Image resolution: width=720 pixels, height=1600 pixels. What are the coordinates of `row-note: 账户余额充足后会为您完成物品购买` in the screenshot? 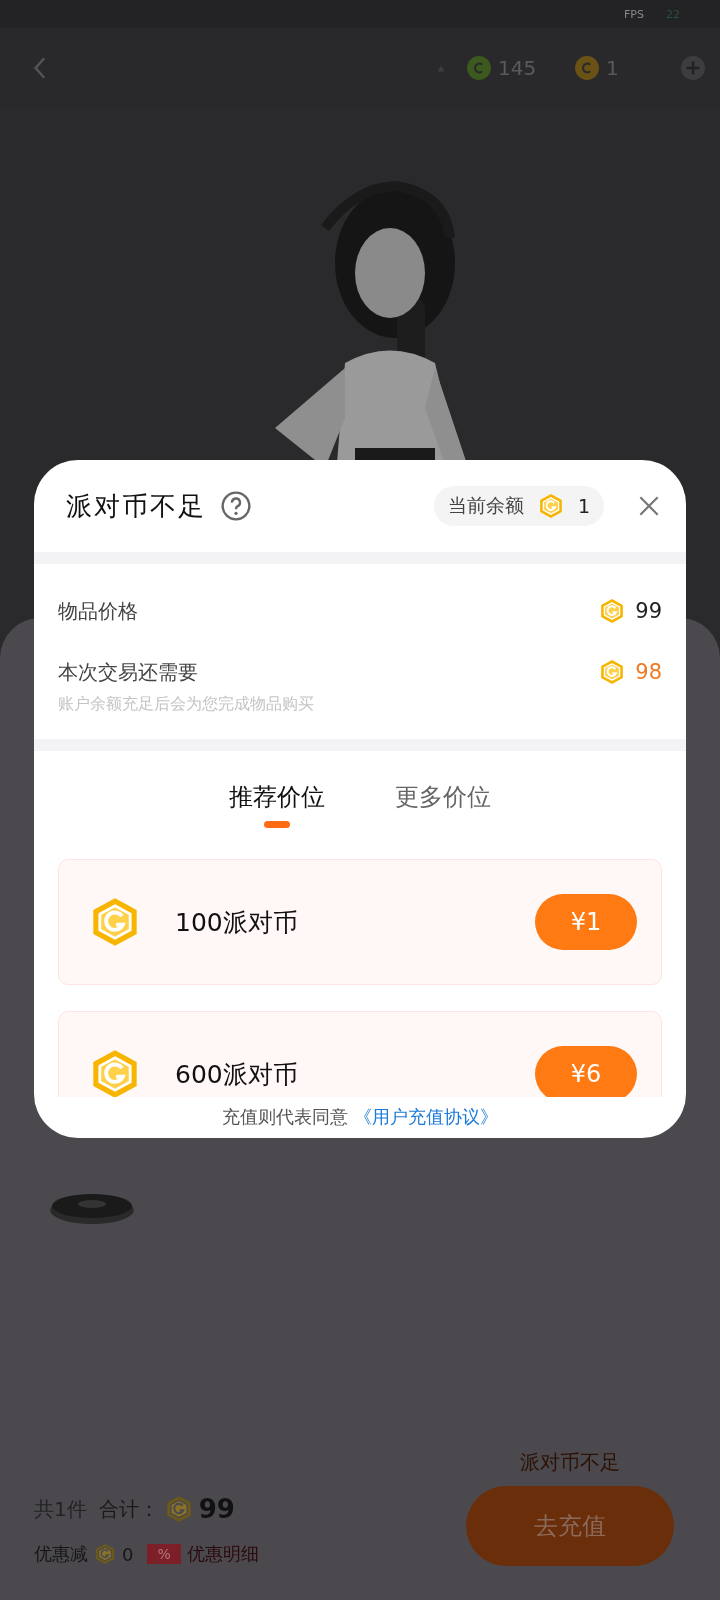 It's located at (186, 704).